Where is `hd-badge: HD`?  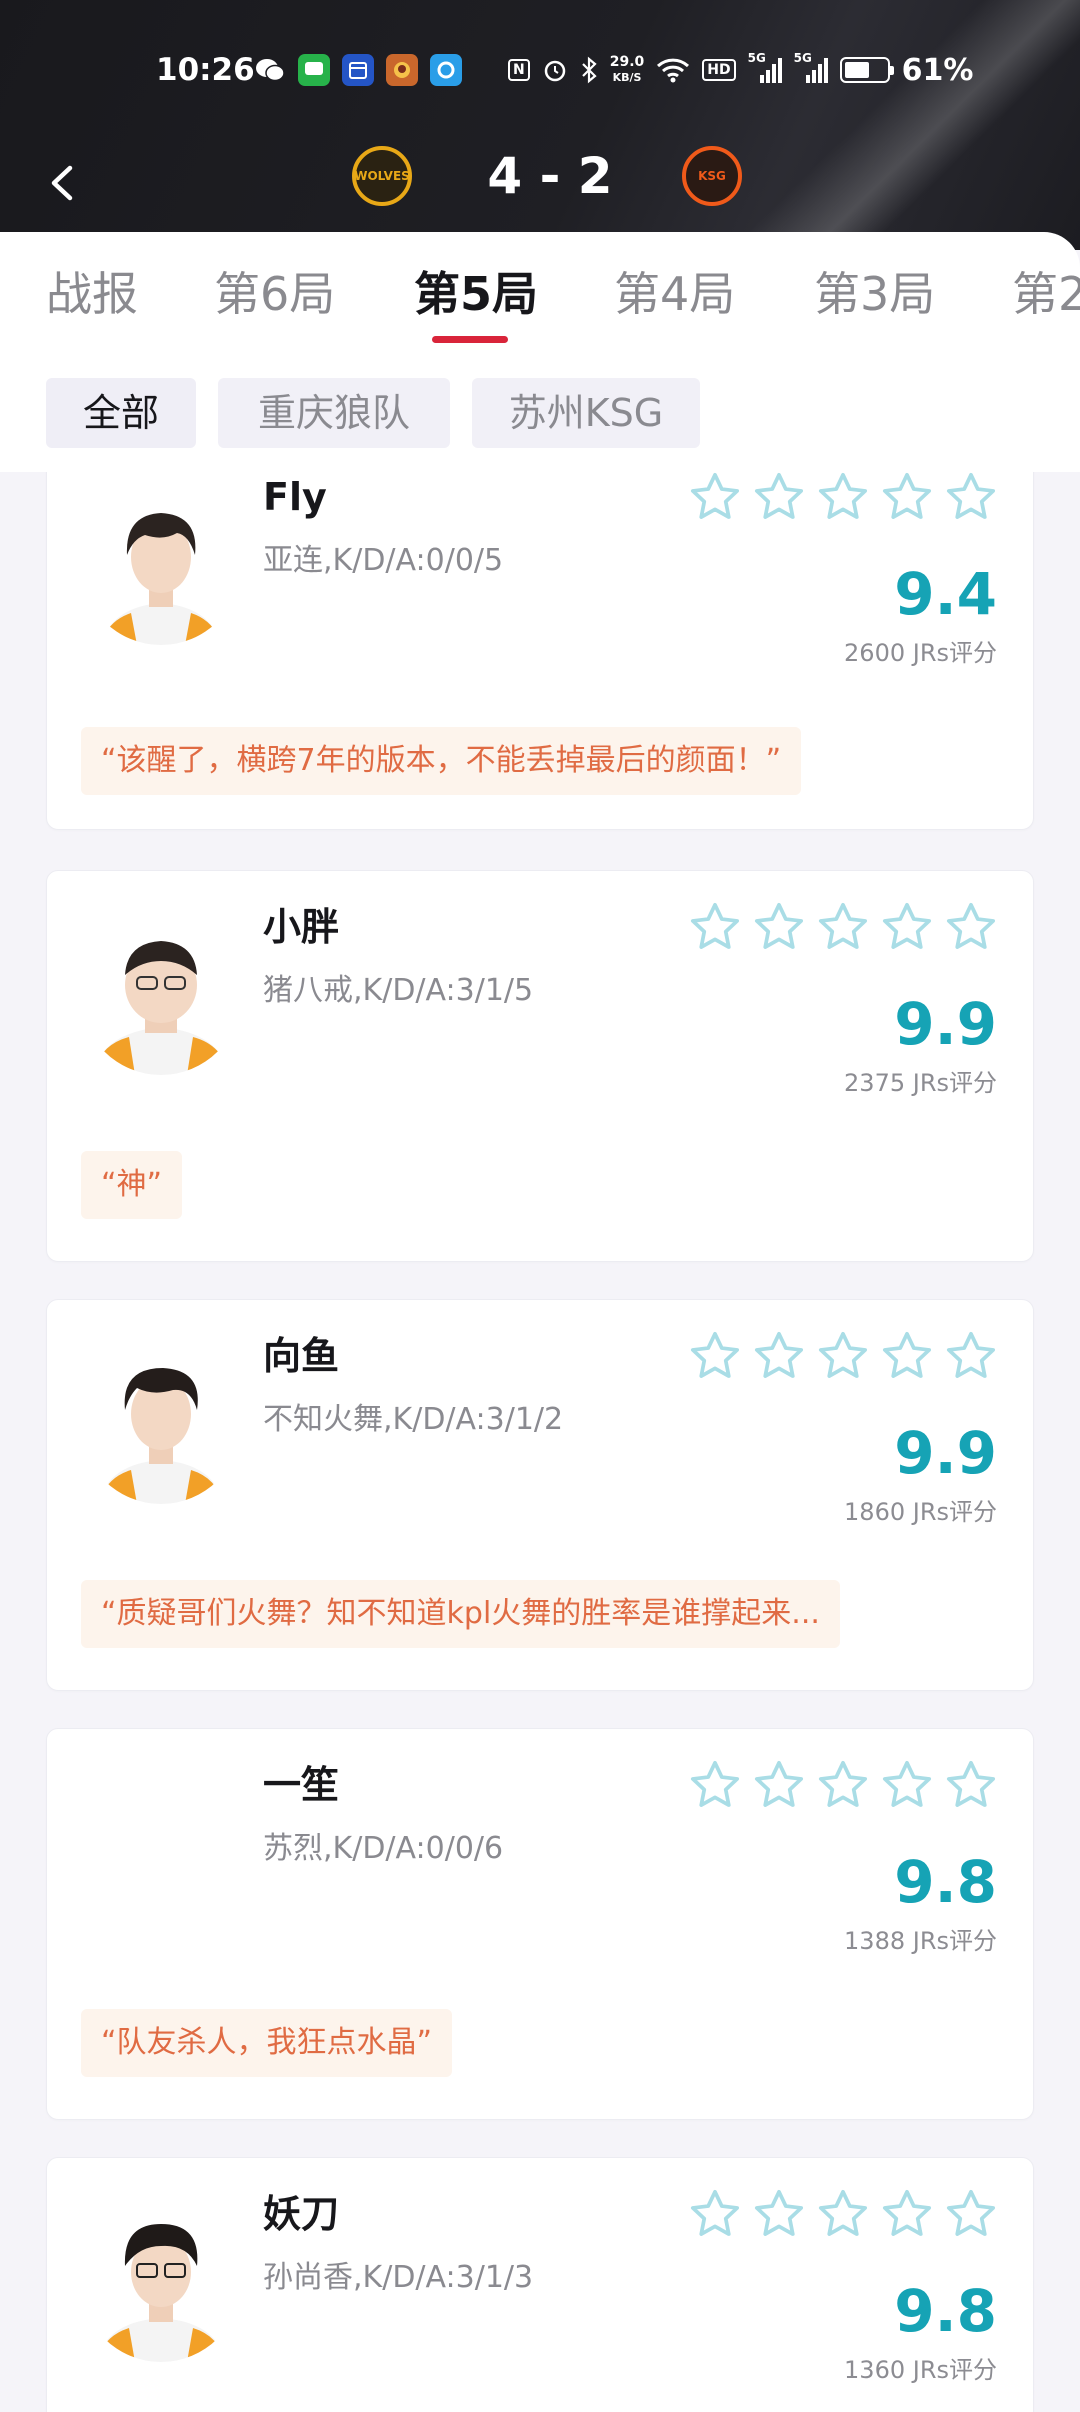
hd-badge: HD is located at coordinates (719, 70).